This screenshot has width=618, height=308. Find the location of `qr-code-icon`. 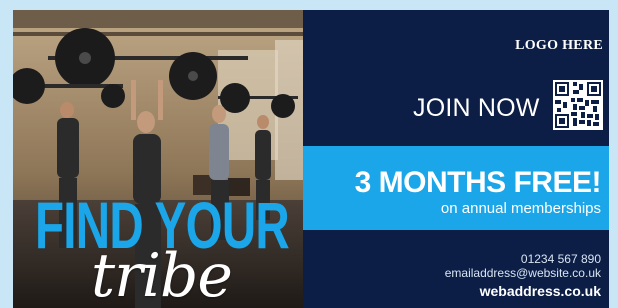

qr-code-icon is located at coordinates (578, 105).